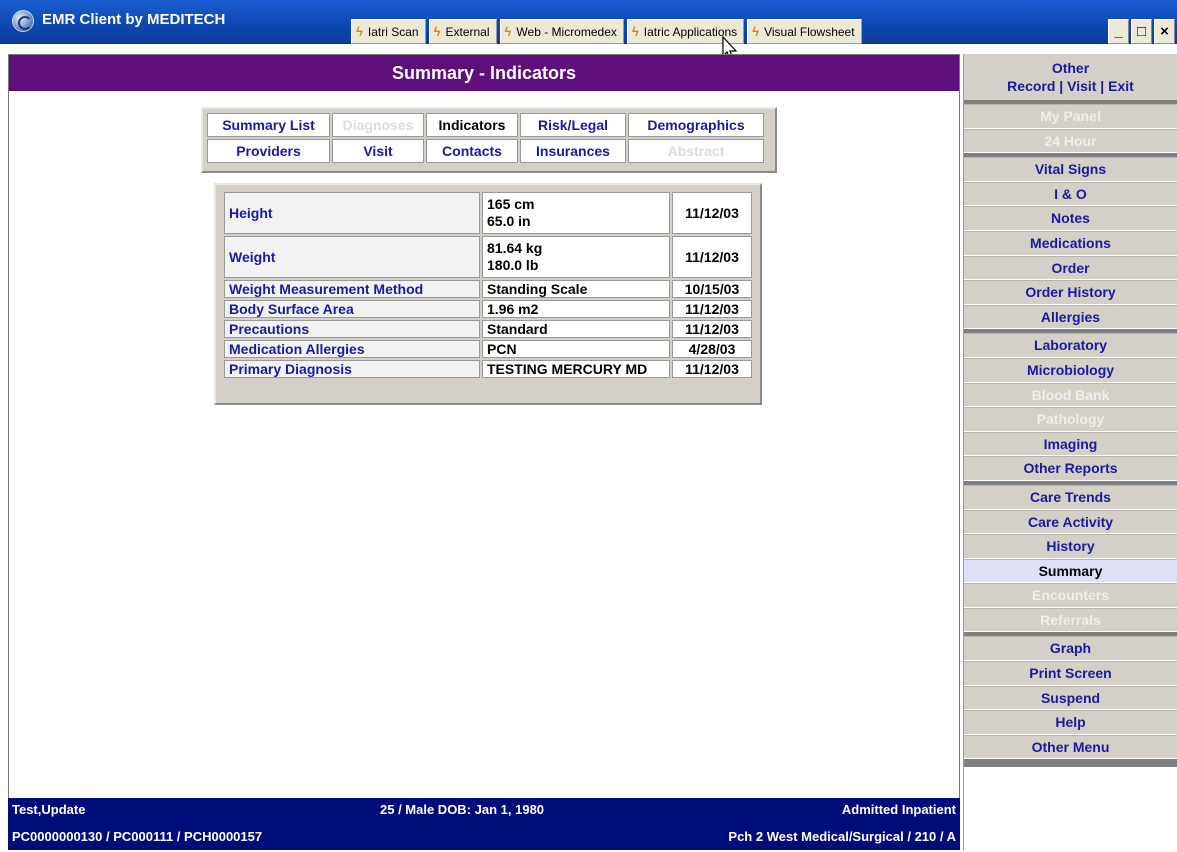 This screenshot has height=852, width=1177. What do you see at coordinates (484, 73) in the screenshot?
I see `page-title: Summary - Indicators` at bounding box center [484, 73].